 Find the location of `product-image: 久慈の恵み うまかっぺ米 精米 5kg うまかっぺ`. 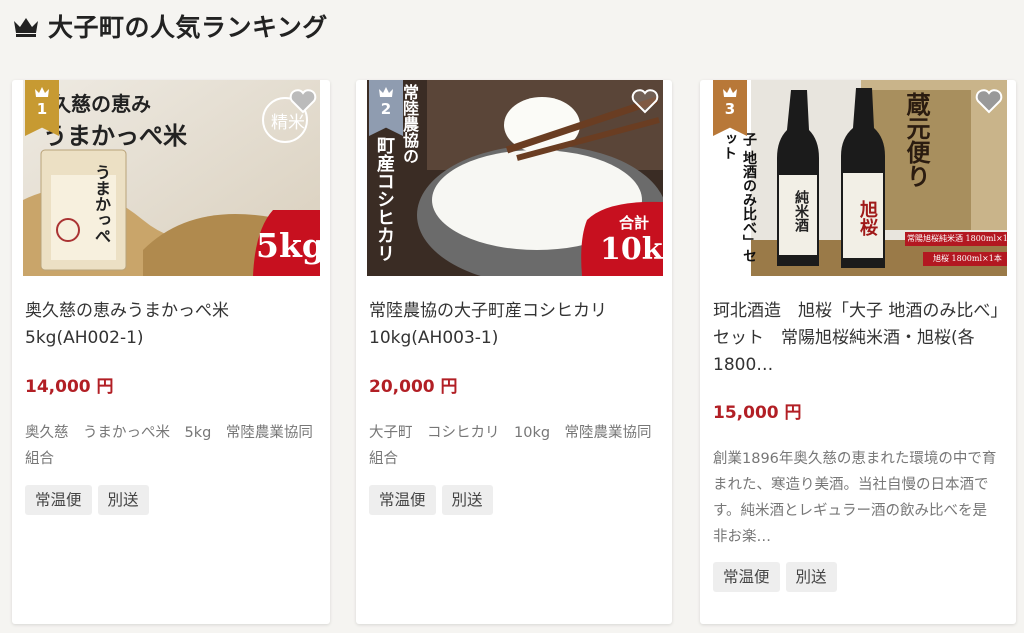

product-image: 久慈の恵み うまかっぺ米 精米 5kg うまかっぺ is located at coordinates (171, 178).